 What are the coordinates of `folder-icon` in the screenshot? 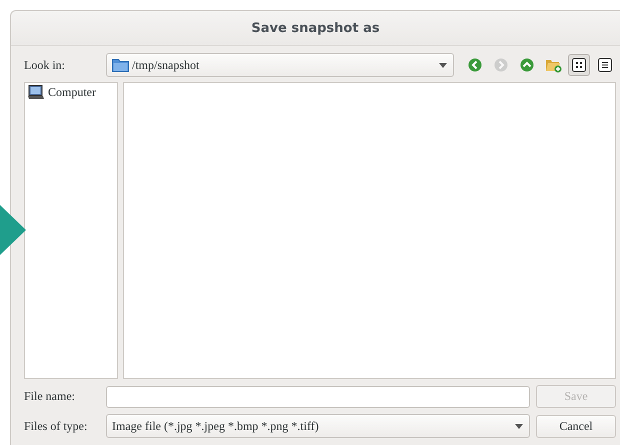 It's located at (120, 65).